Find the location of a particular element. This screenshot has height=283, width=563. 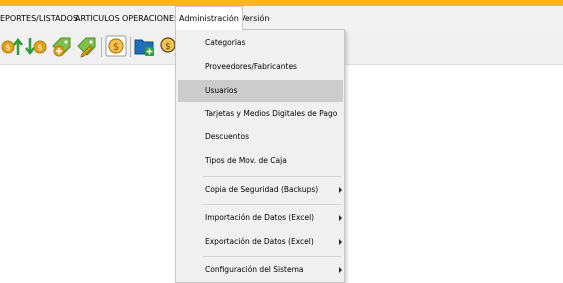

menu-item-proveedores-fabricantes: Proveedores/Fabricantes is located at coordinates (260, 67).